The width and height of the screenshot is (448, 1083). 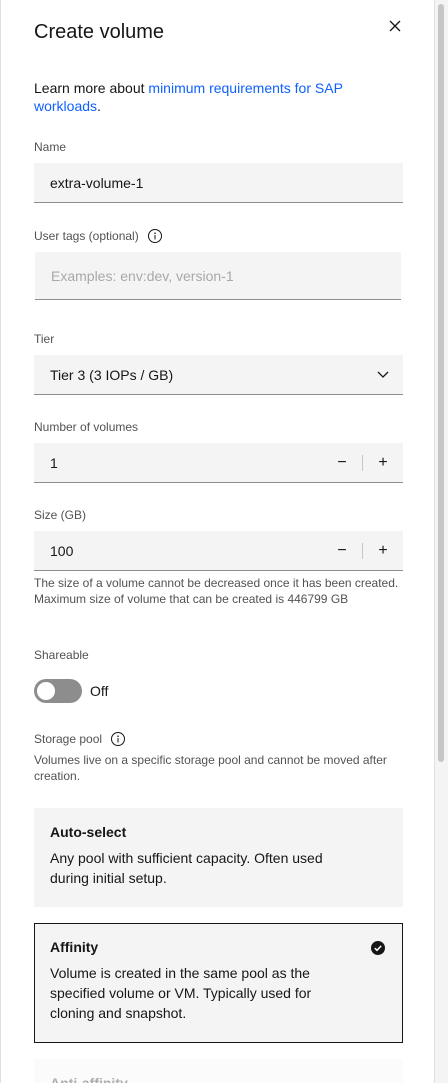 I want to click on name-input: extra-volume-1, so click(x=218, y=183).